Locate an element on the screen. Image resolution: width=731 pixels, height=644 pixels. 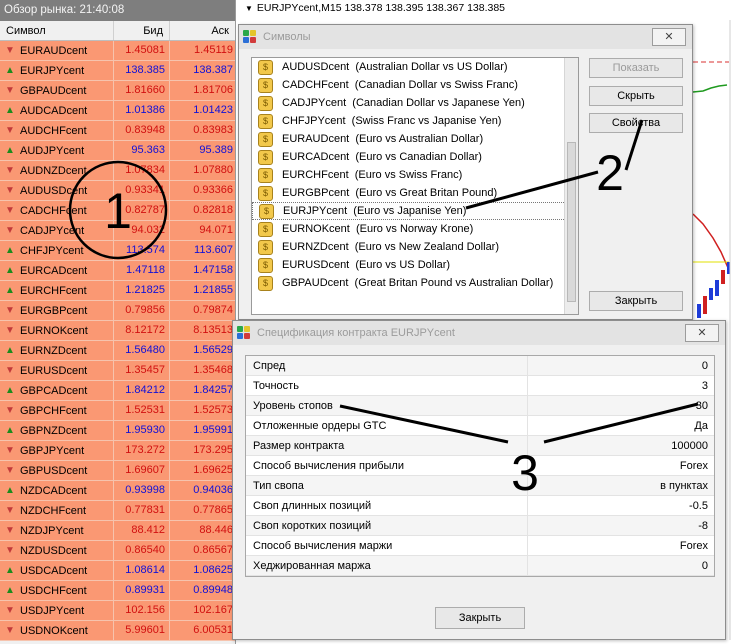
symbol-cell: ▲ AUDCADcent is located at coordinates (57, 110).